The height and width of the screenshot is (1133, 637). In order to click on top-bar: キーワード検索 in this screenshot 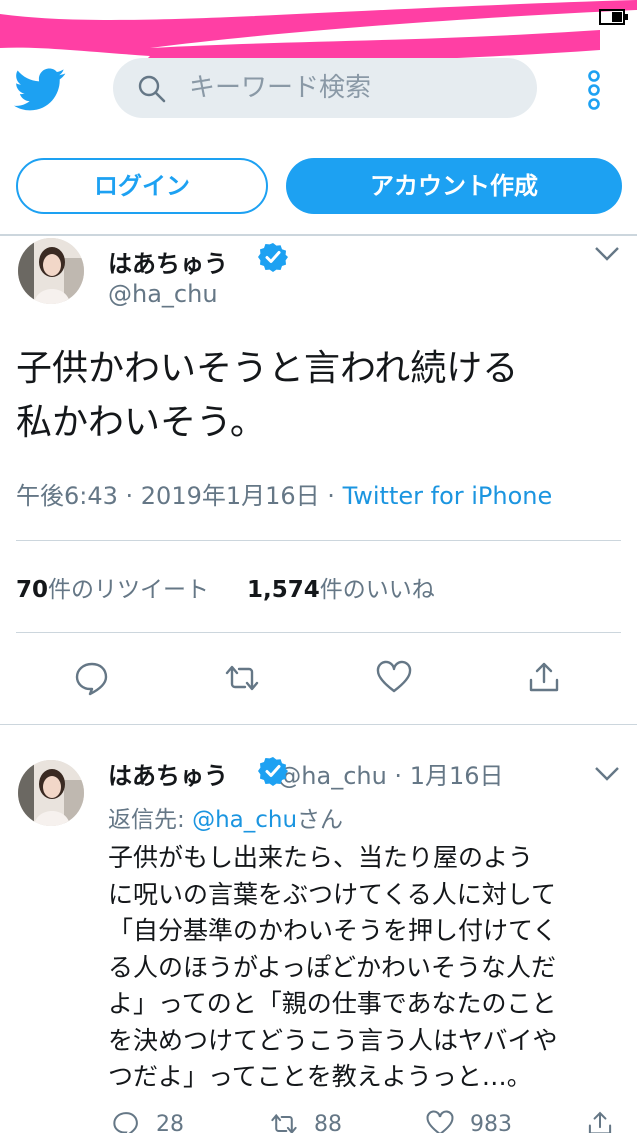, I will do `click(318, 91)`.